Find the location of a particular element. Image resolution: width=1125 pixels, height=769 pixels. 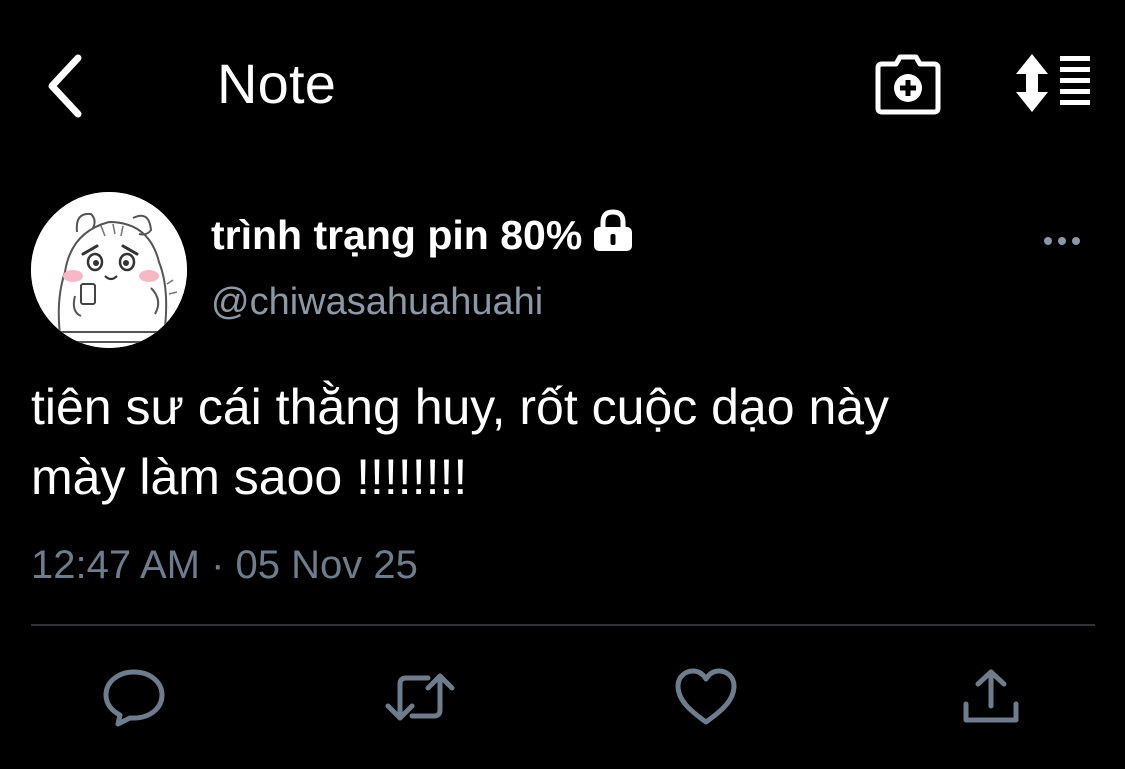

user-handle: @chiwasahuahuahi is located at coordinates (377, 302).